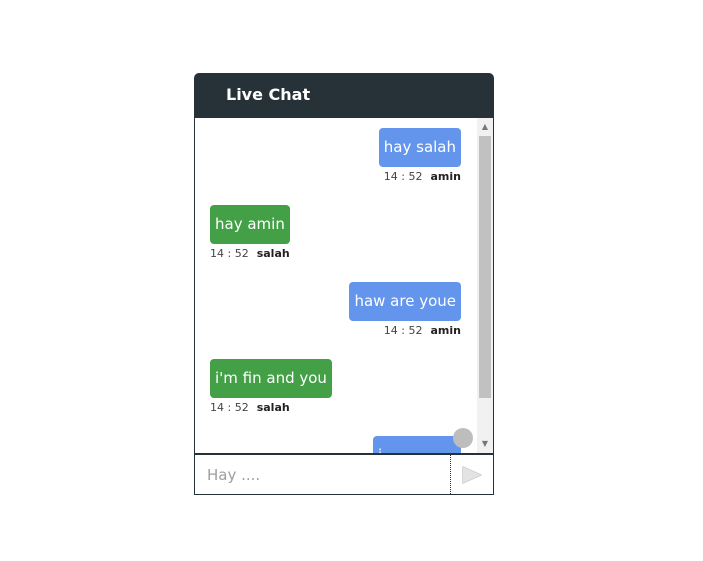 This screenshot has width=703, height=561. Describe the element at coordinates (485, 444) in the screenshot. I see `scroll-down-arrow-icon: ▼` at that location.